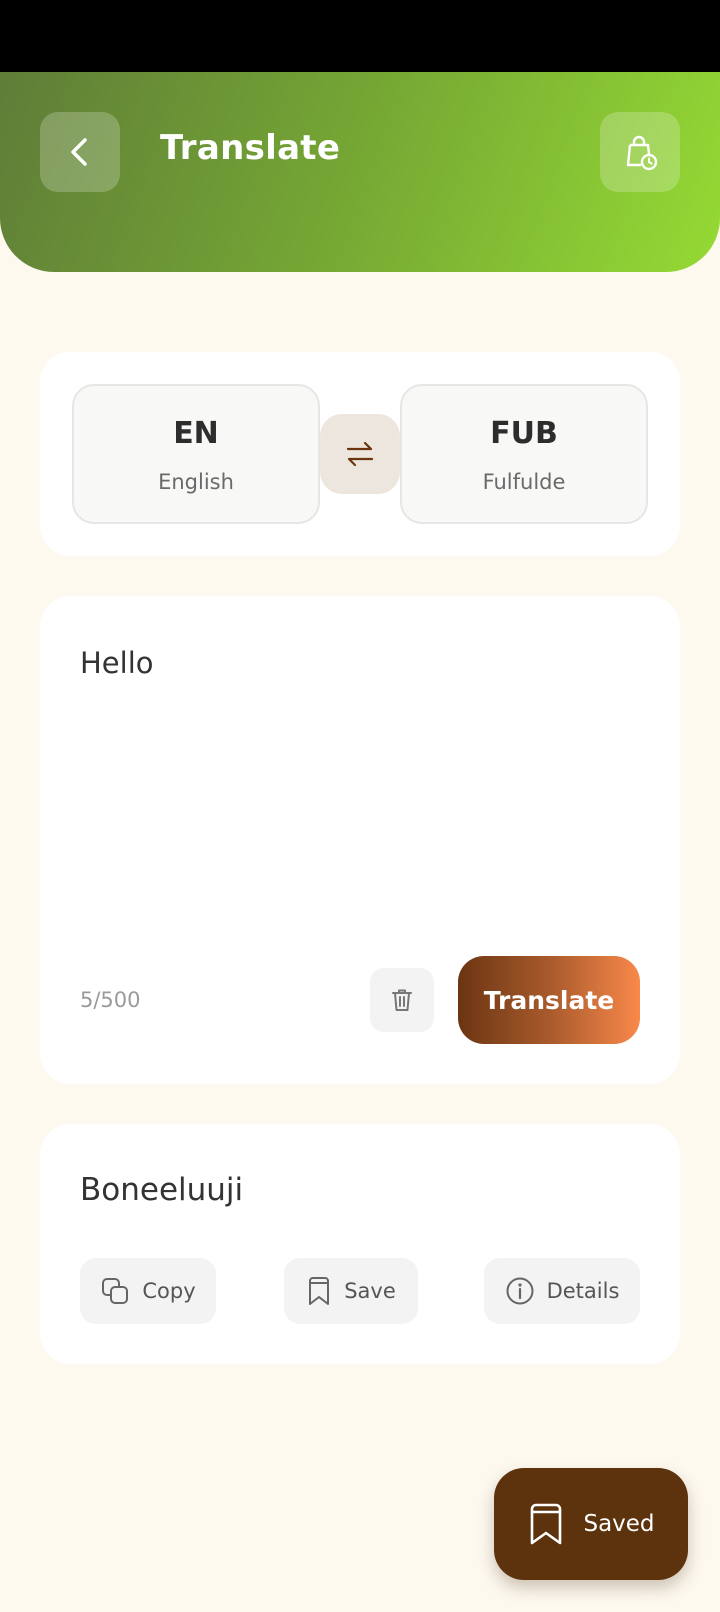 This screenshot has width=720, height=1612. What do you see at coordinates (196, 433) in the screenshot?
I see `source-language-code: EN` at bounding box center [196, 433].